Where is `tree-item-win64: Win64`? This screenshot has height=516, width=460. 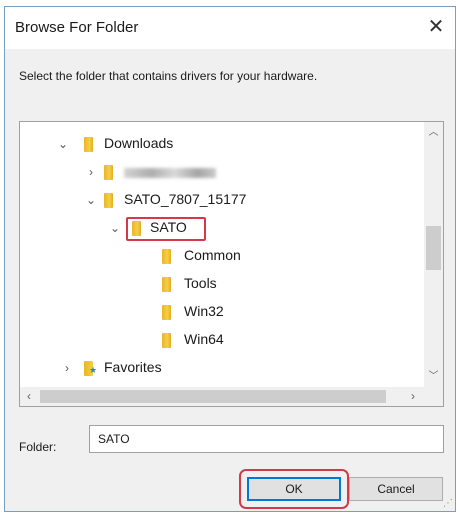
tree-item-win64: Win64 is located at coordinates (222, 341).